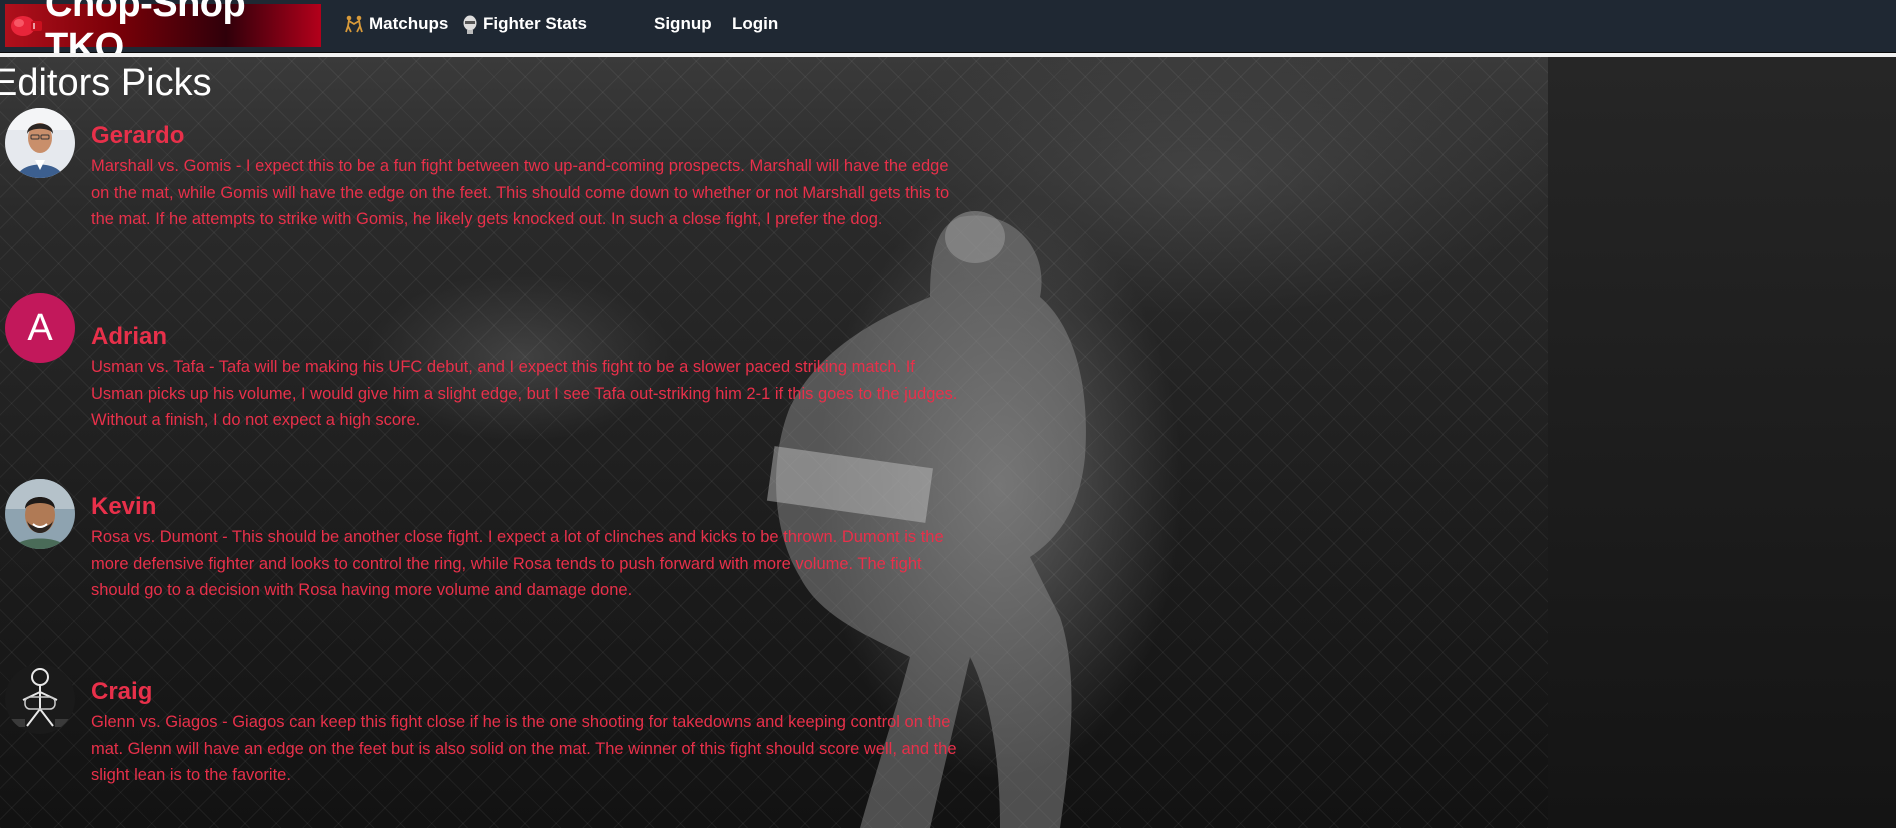 The height and width of the screenshot is (828, 1896). Describe the element at coordinates (354, 24) in the screenshot. I see `fighters-icon` at that location.